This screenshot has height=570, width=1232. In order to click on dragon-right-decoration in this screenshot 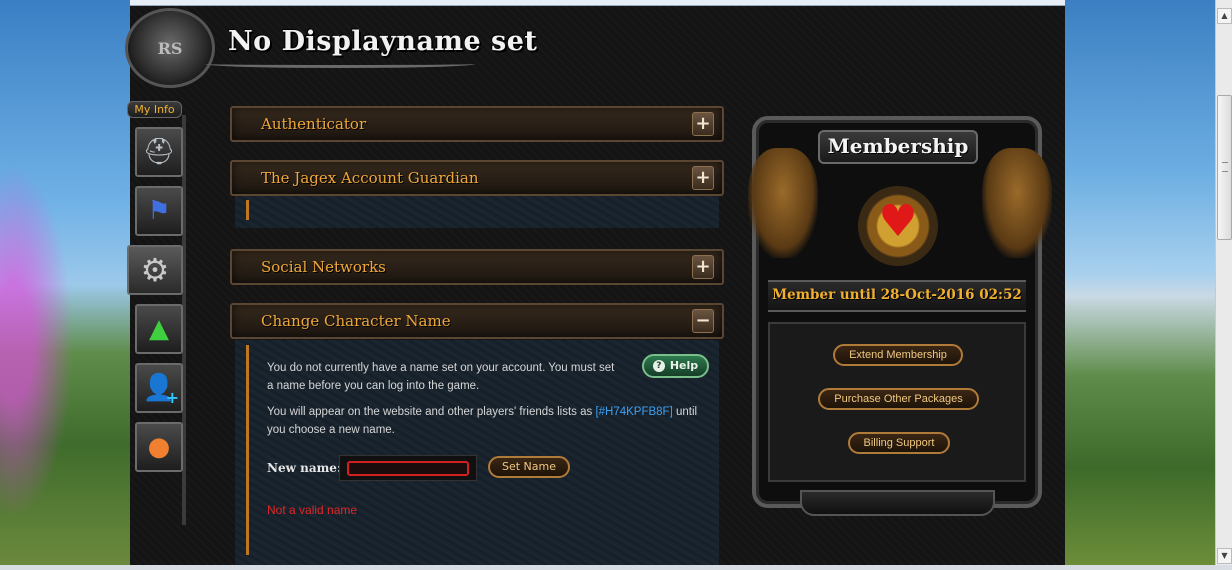, I will do `click(1017, 203)`.